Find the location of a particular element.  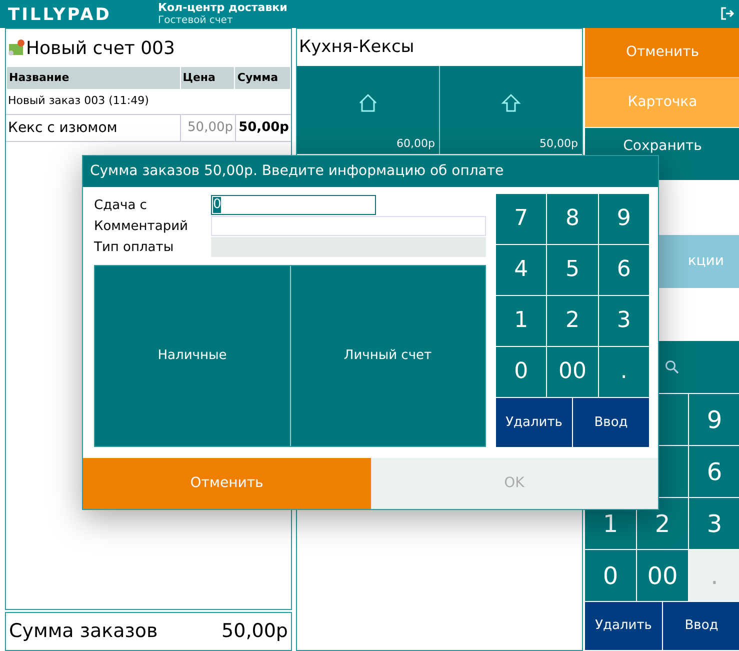

field-label: Комментарий is located at coordinates (141, 227).